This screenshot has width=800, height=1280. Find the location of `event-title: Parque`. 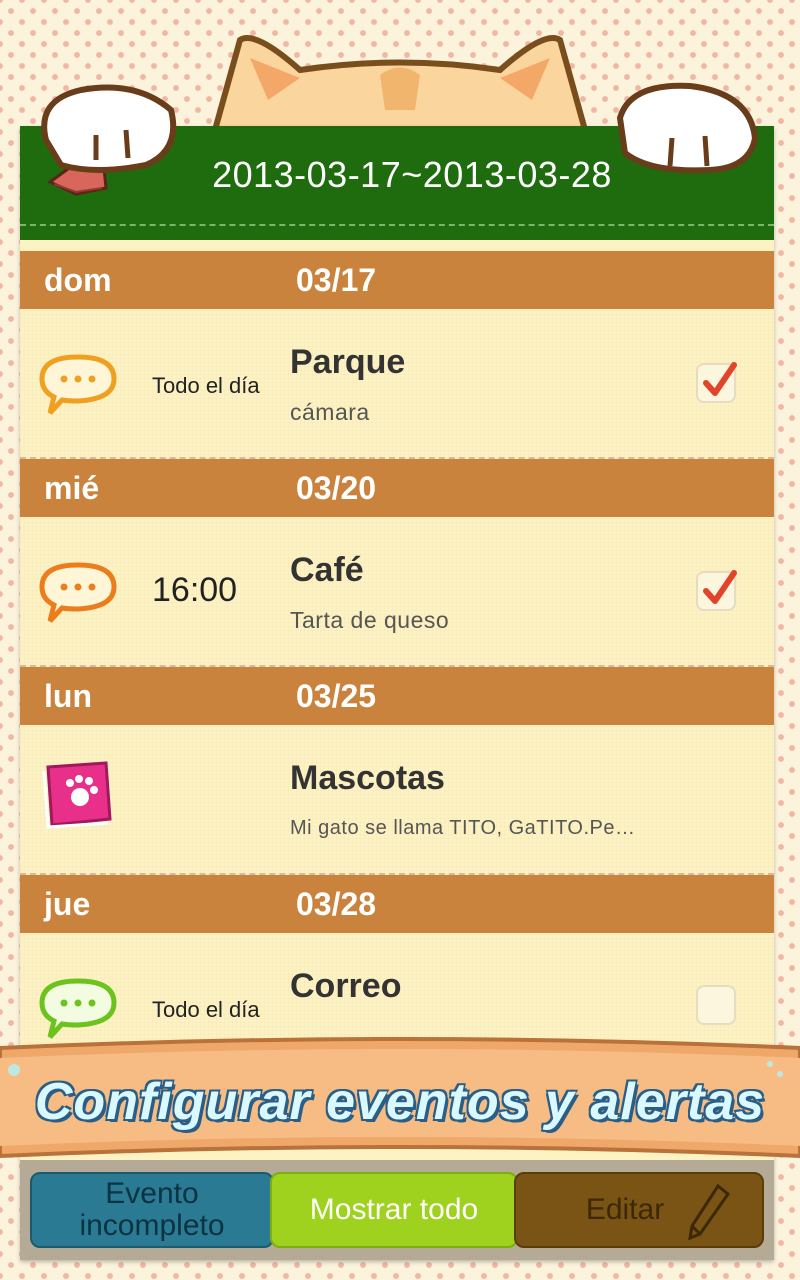

event-title: Parque is located at coordinates (348, 362).